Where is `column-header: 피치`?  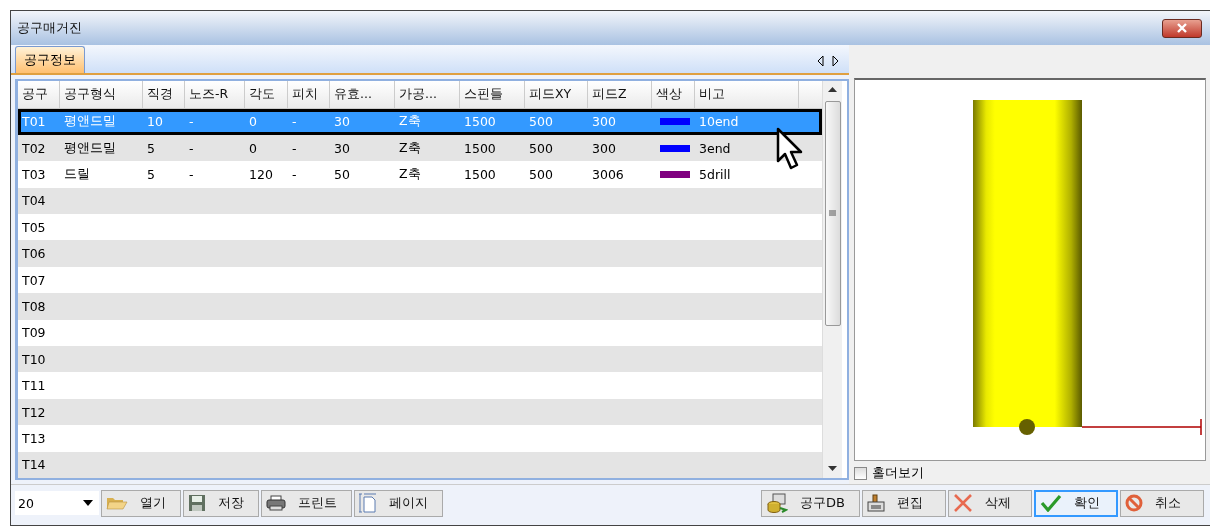 column-header: 피치 is located at coordinates (309, 94).